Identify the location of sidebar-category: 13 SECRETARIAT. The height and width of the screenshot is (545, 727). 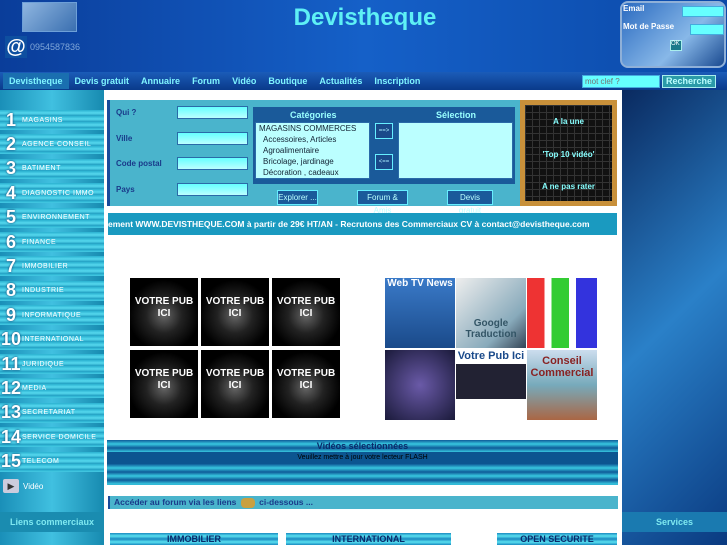
(52, 412).